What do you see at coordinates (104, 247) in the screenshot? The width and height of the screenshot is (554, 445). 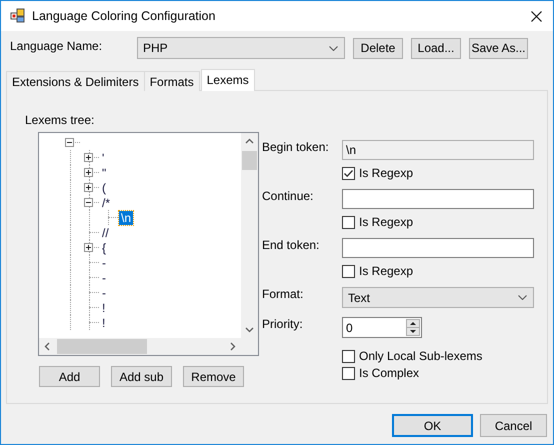 I see `tree-node: {` at bounding box center [104, 247].